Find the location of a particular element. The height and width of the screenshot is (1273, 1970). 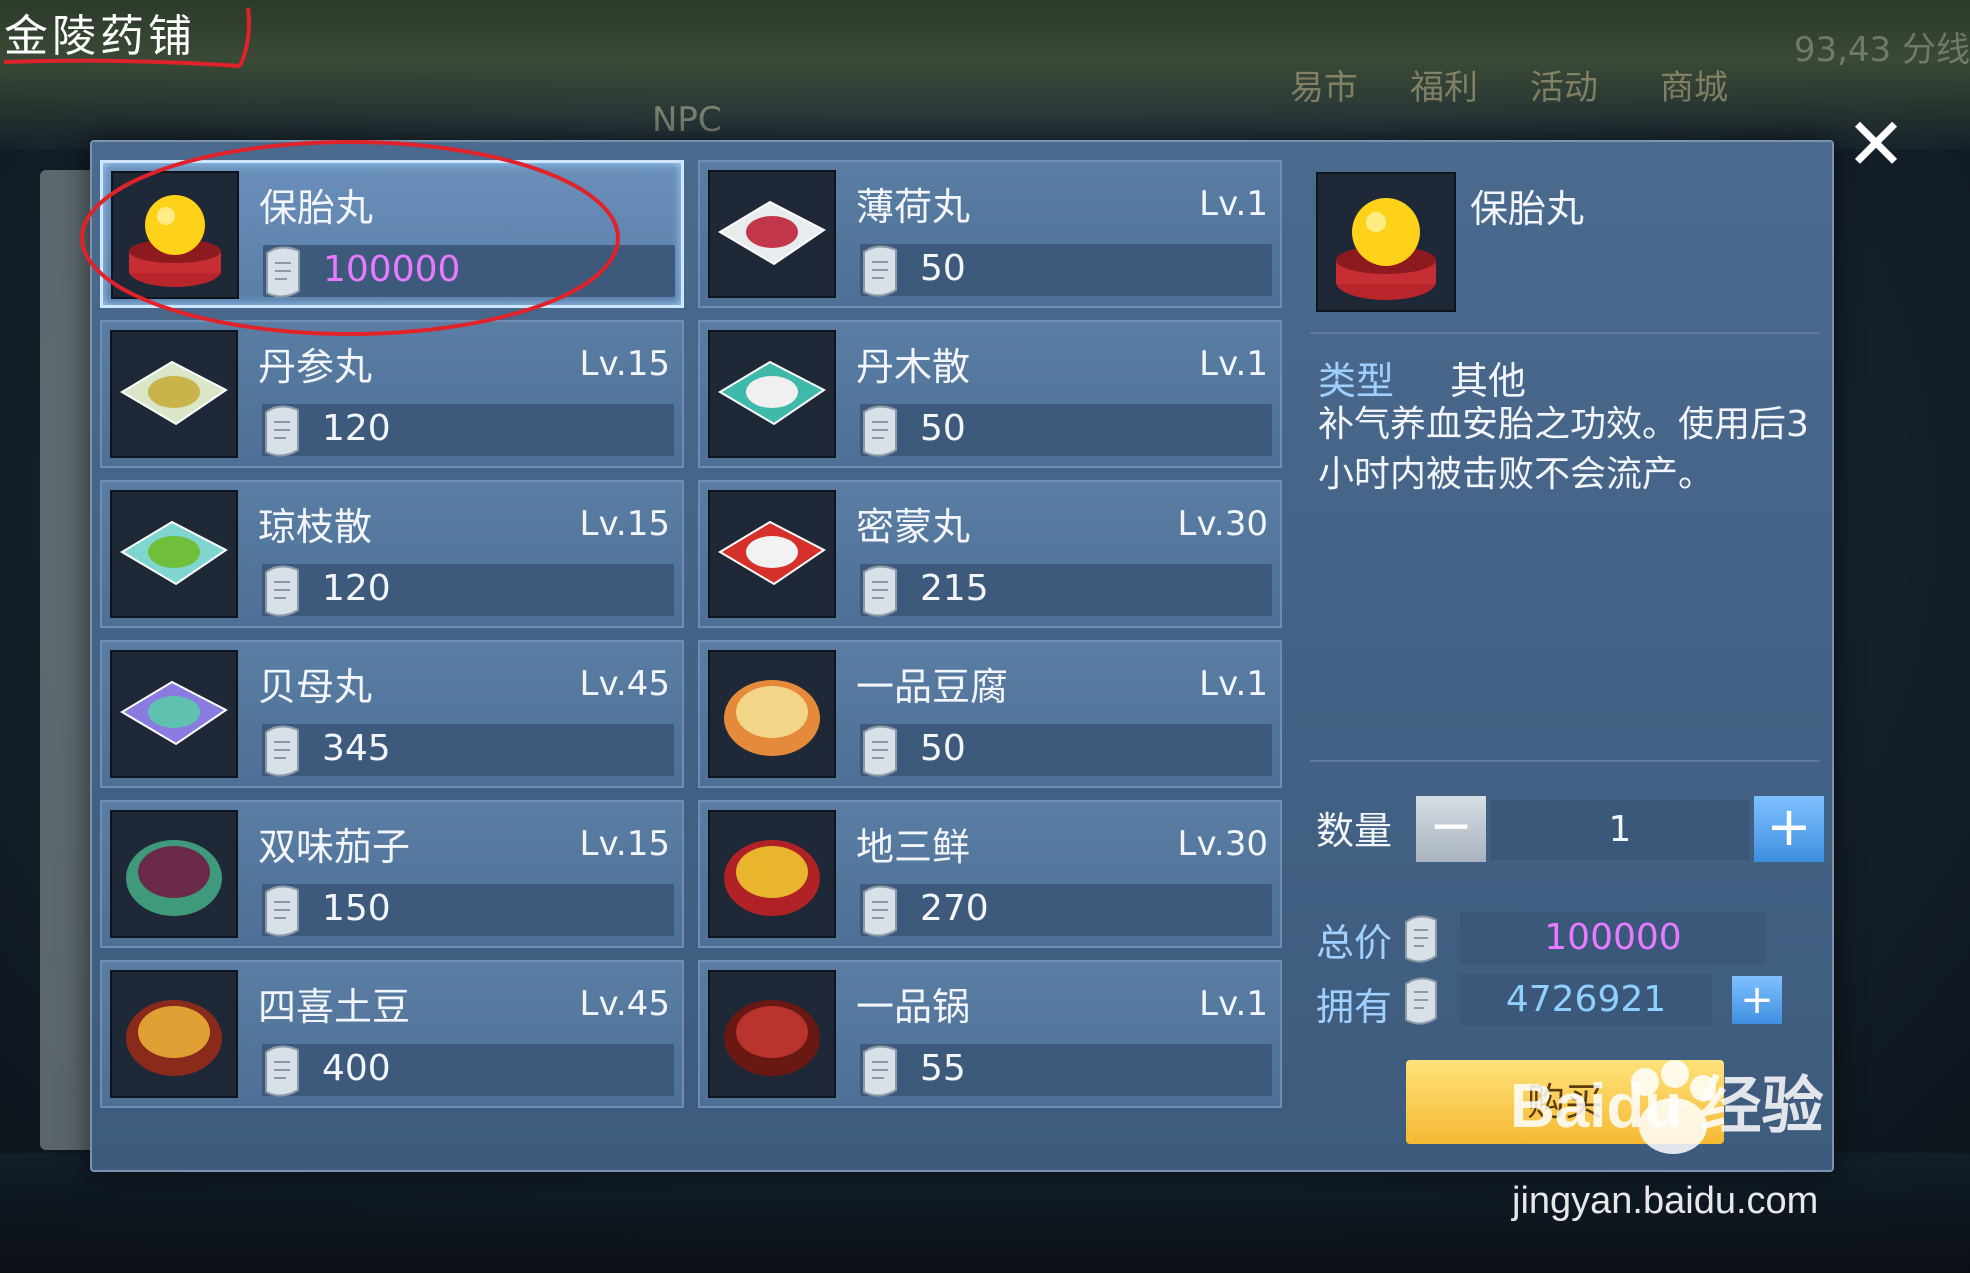

shop-item: 琼枝散 Lv.15 120 is located at coordinates (392, 554).